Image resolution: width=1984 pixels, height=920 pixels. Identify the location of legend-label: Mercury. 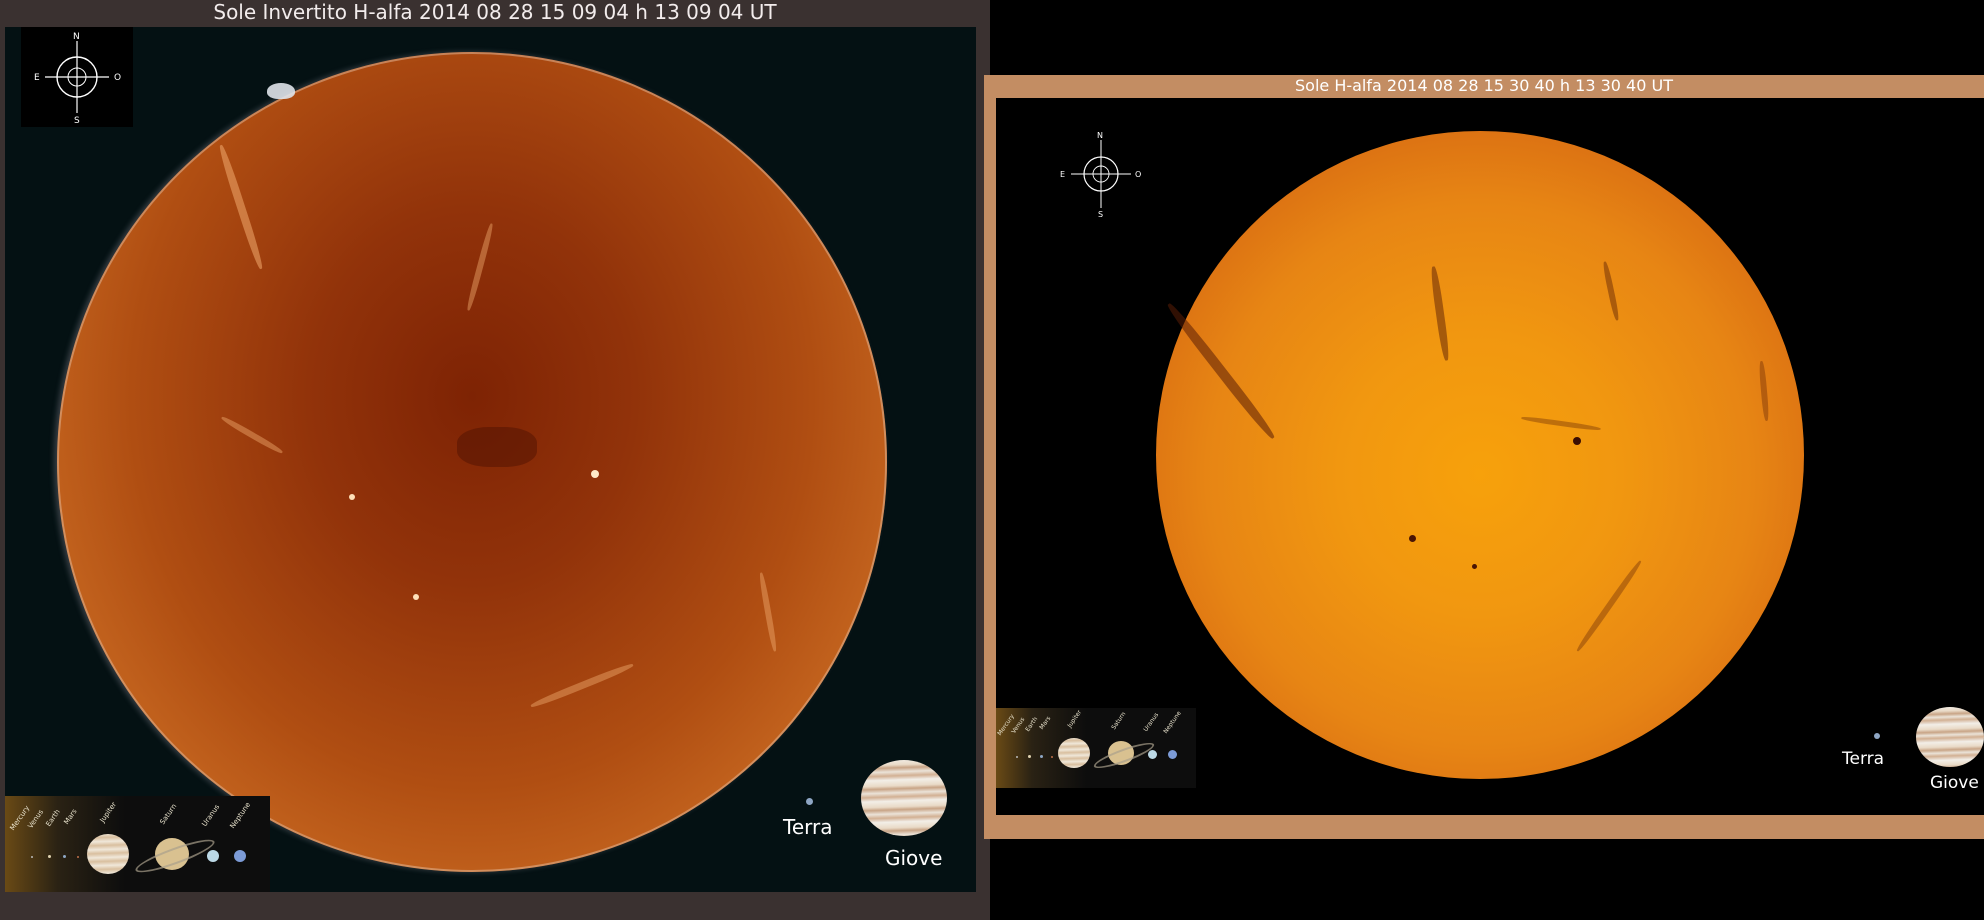
(20, 818).